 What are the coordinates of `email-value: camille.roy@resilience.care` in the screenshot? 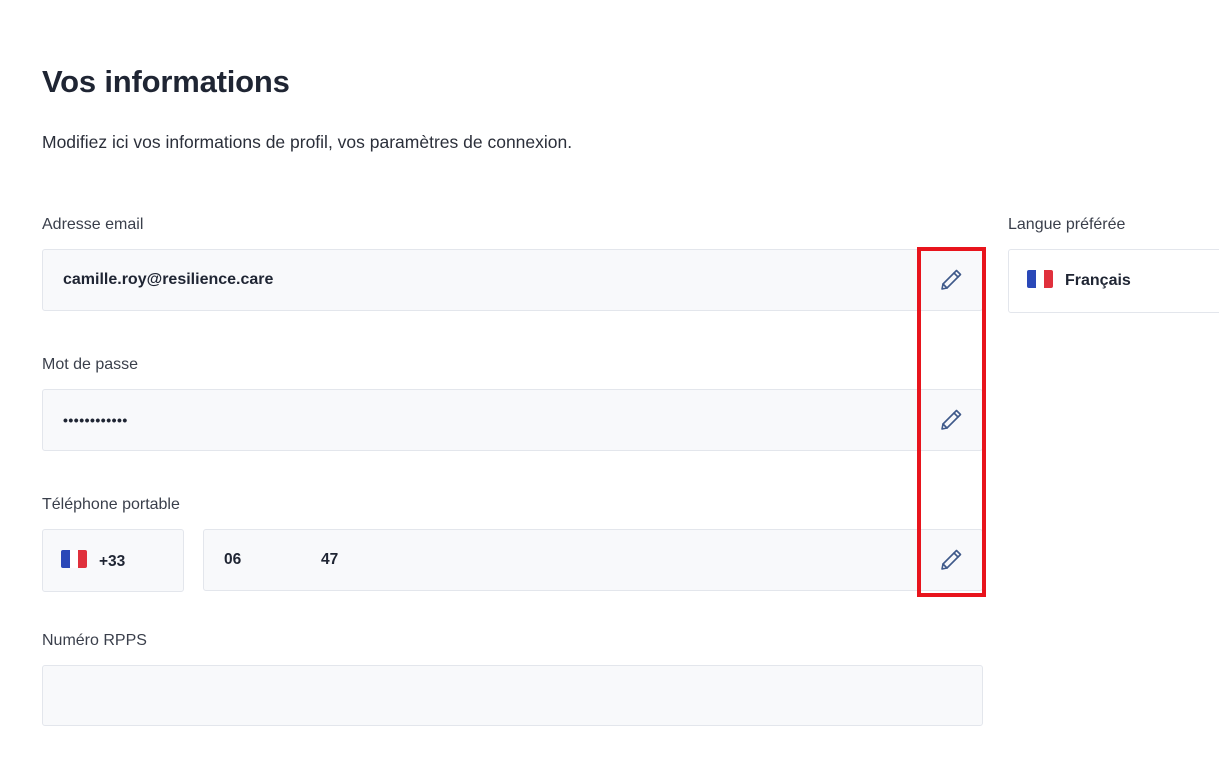 It's located at (168, 279).